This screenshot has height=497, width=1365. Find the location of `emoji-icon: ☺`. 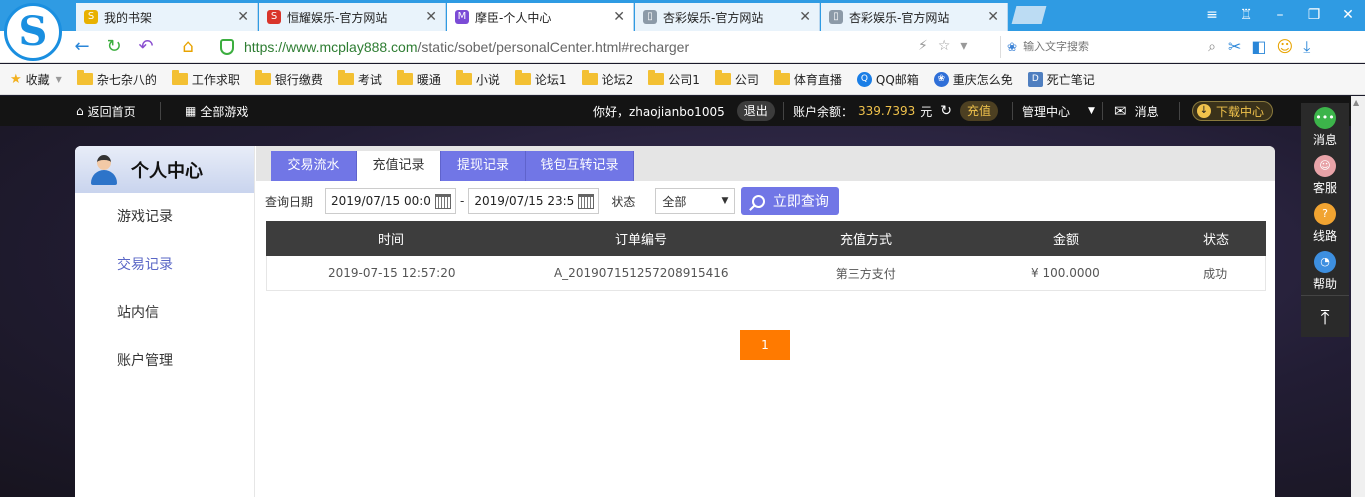

emoji-icon: ☺ is located at coordinates (1285, 47).